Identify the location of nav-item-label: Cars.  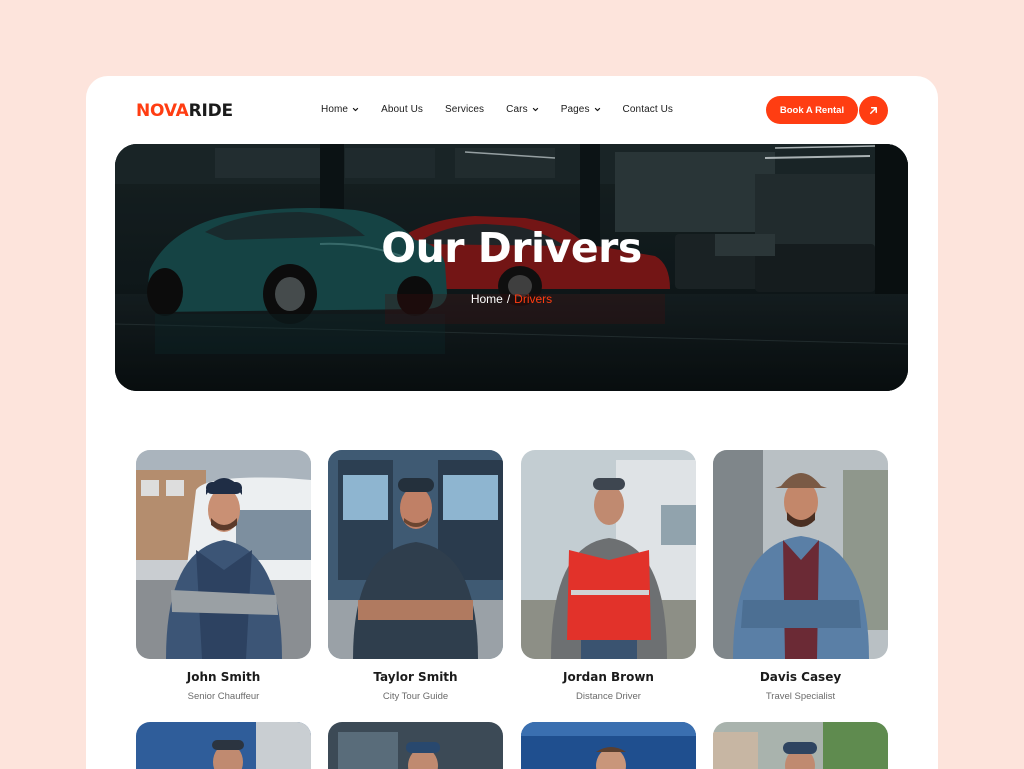
(517, 109).